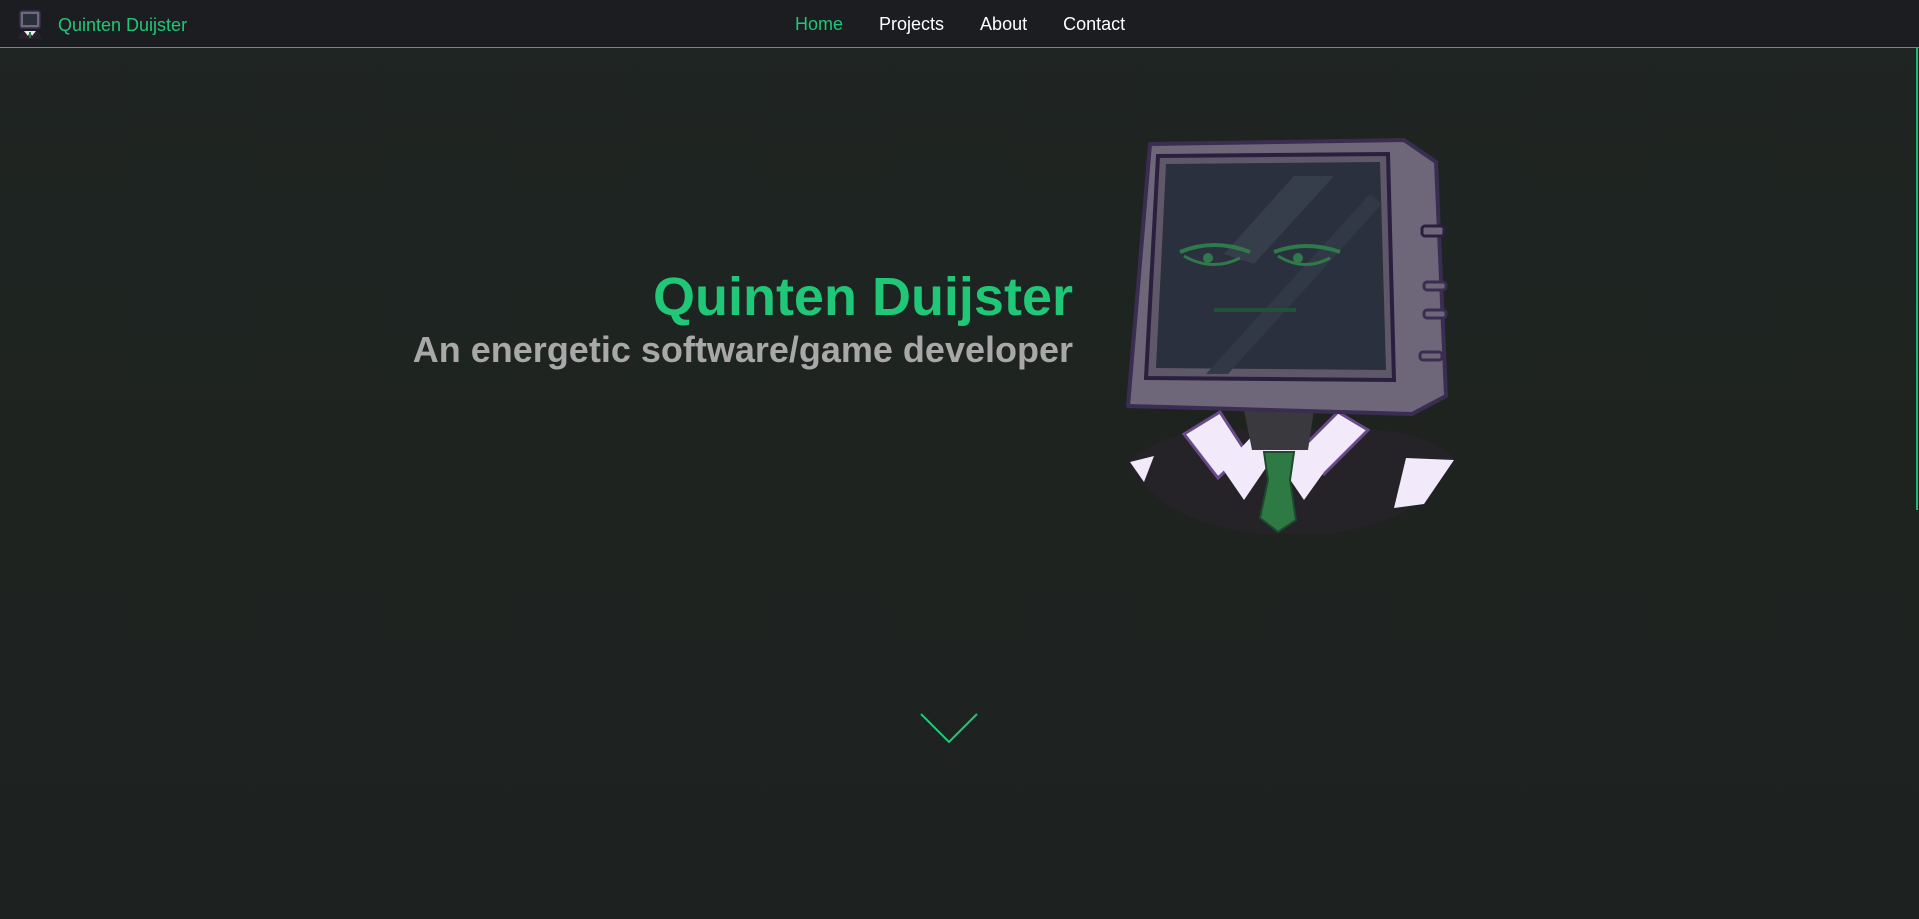 The width and height of the screenshot is (1919, 919). What do you see at coordinates (1003, 24) in the screenshot?
I see `nav-link-about: About` at bounding box center [1003, 24].